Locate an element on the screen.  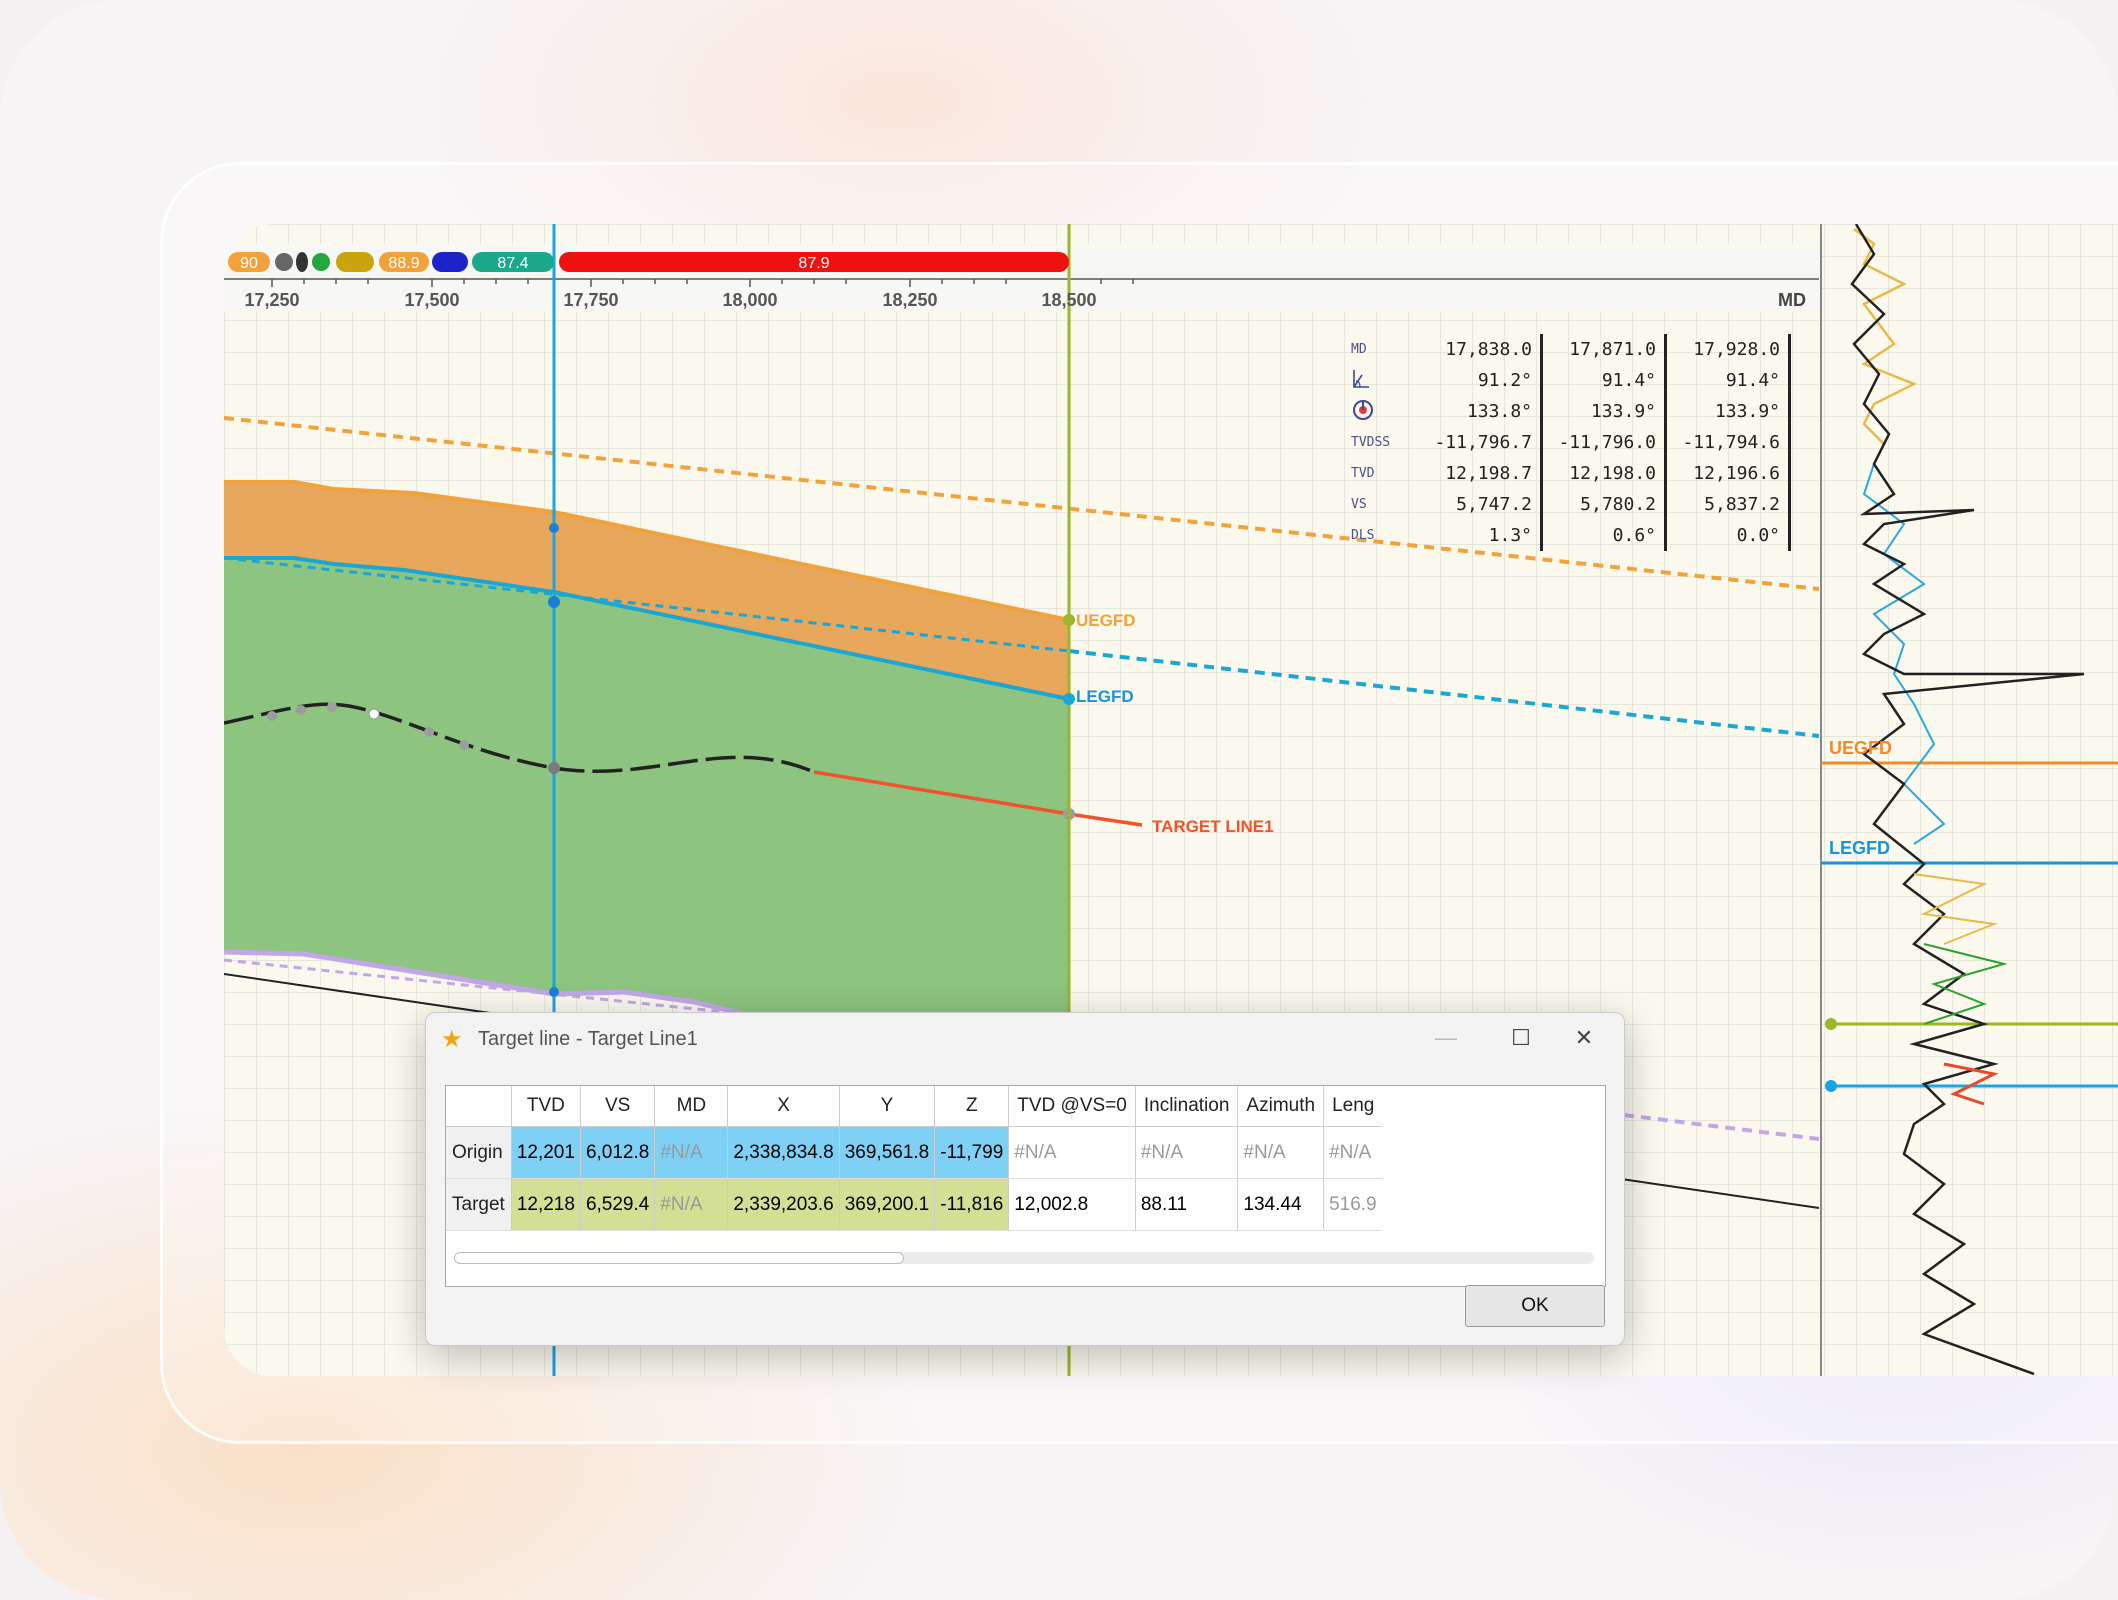
readout-cell: 12,196.6 is located at coordinates (1728, 473).